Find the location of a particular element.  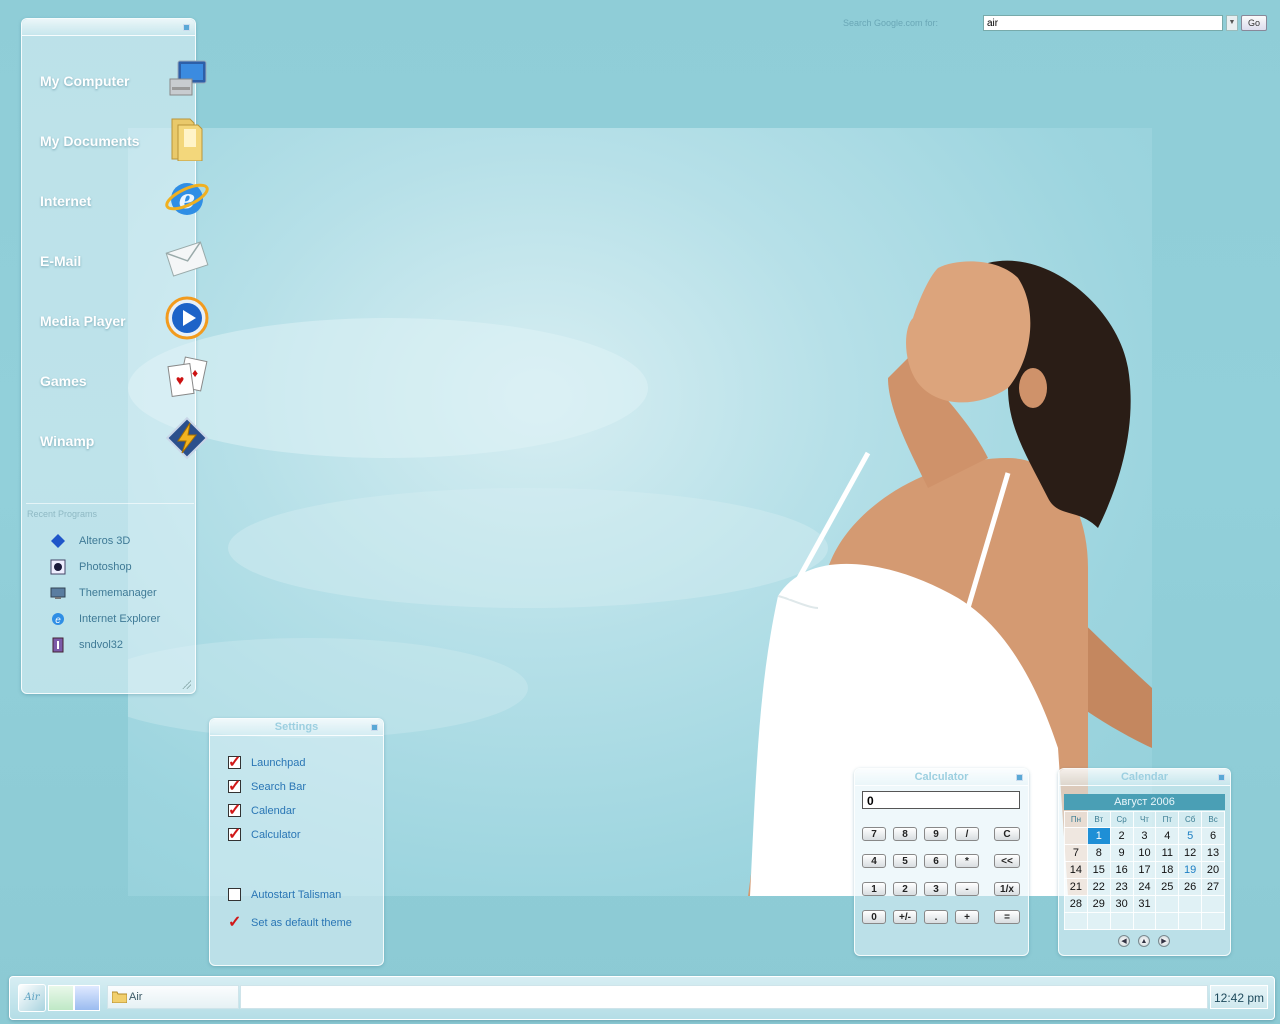

start-button: Air is located at coordinates (32, 998).